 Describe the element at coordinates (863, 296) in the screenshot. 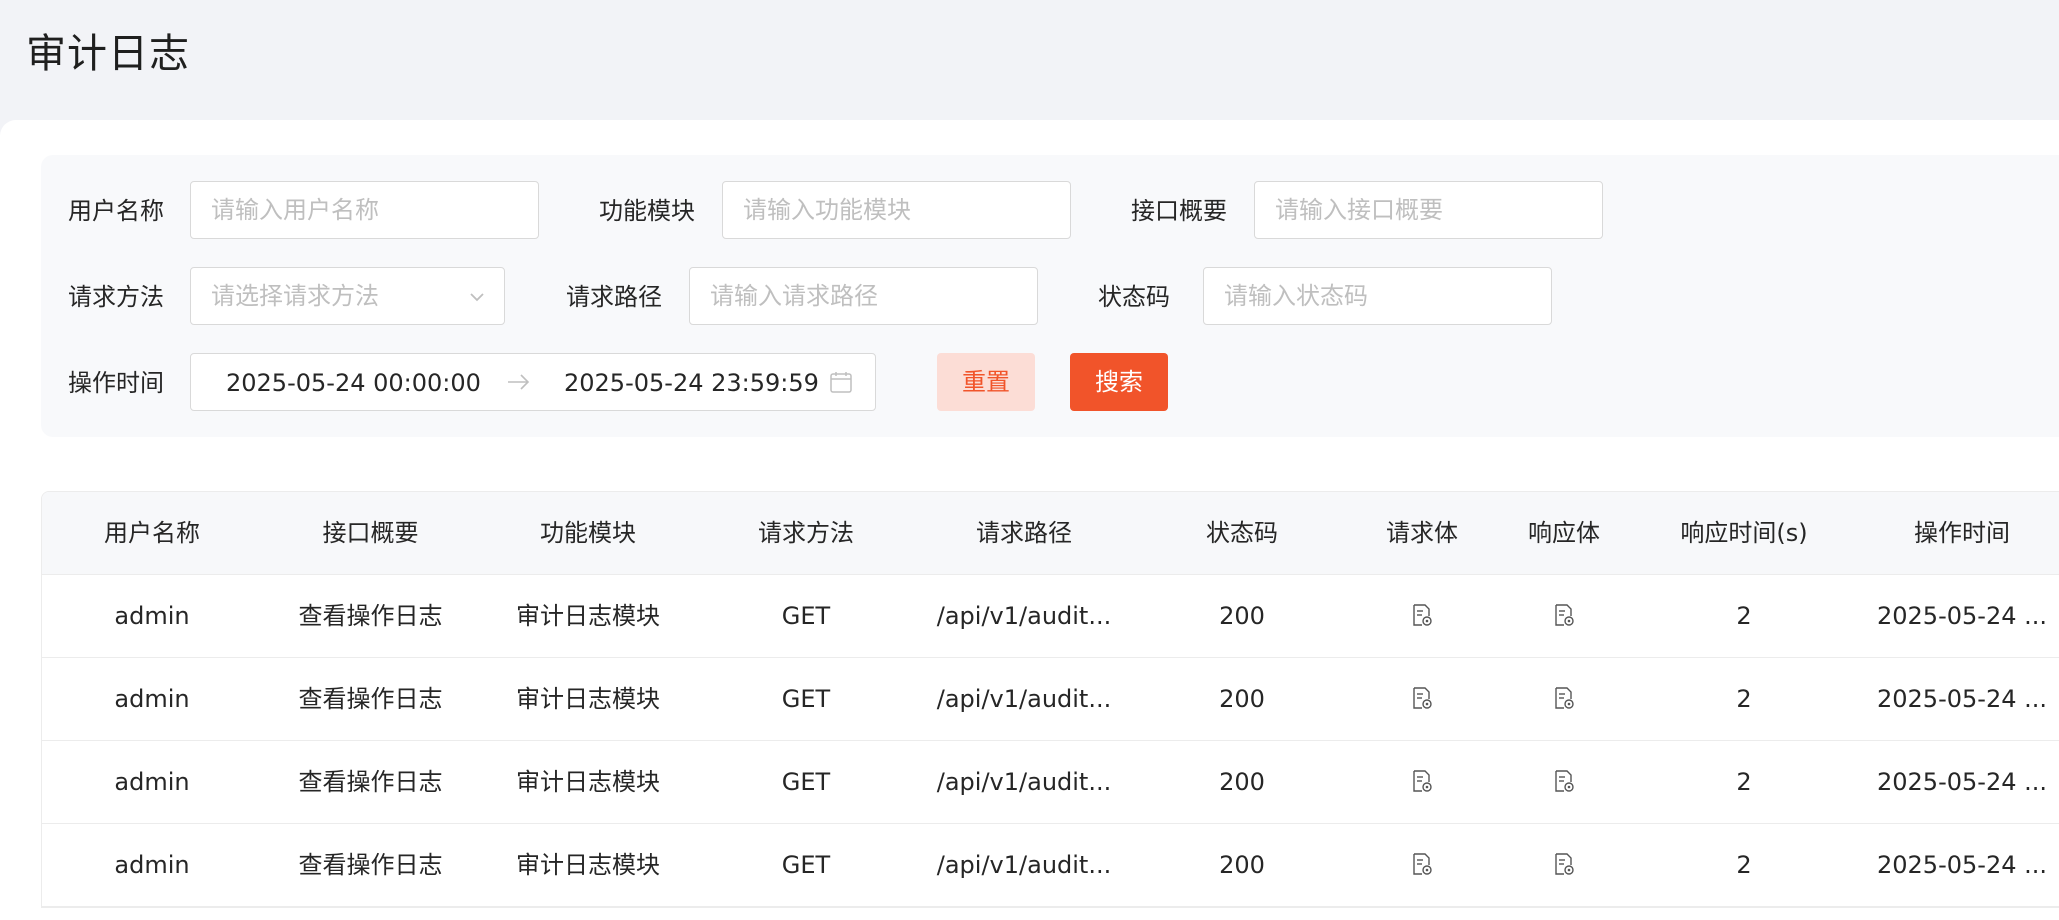

I see `path-input: 请输入请求路径` at that location.